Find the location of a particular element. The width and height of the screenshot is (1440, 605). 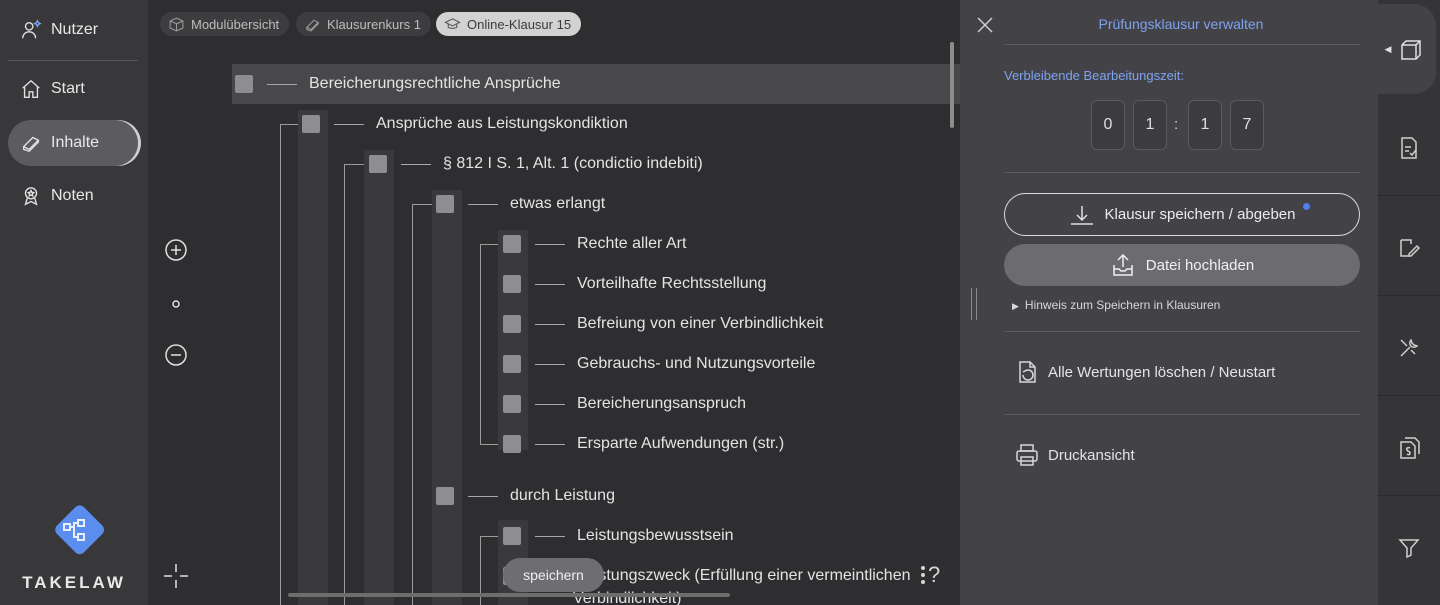

save-hint-toggle: ▶ Hinweis zum Speichern in Klausuren is located at coordinates (1116, 305).